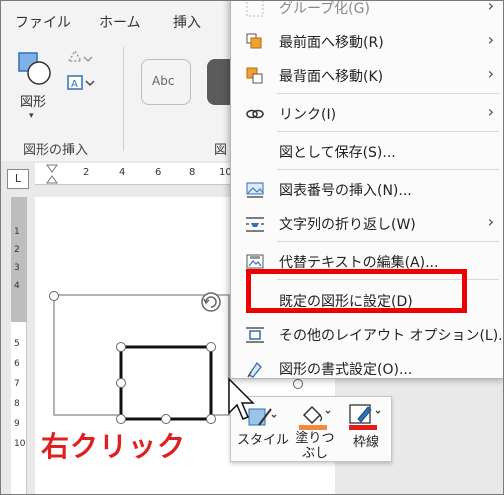  I want to click on menu-item-send-to-back: 最背面へ移動(K) ›, so click(367, 75).